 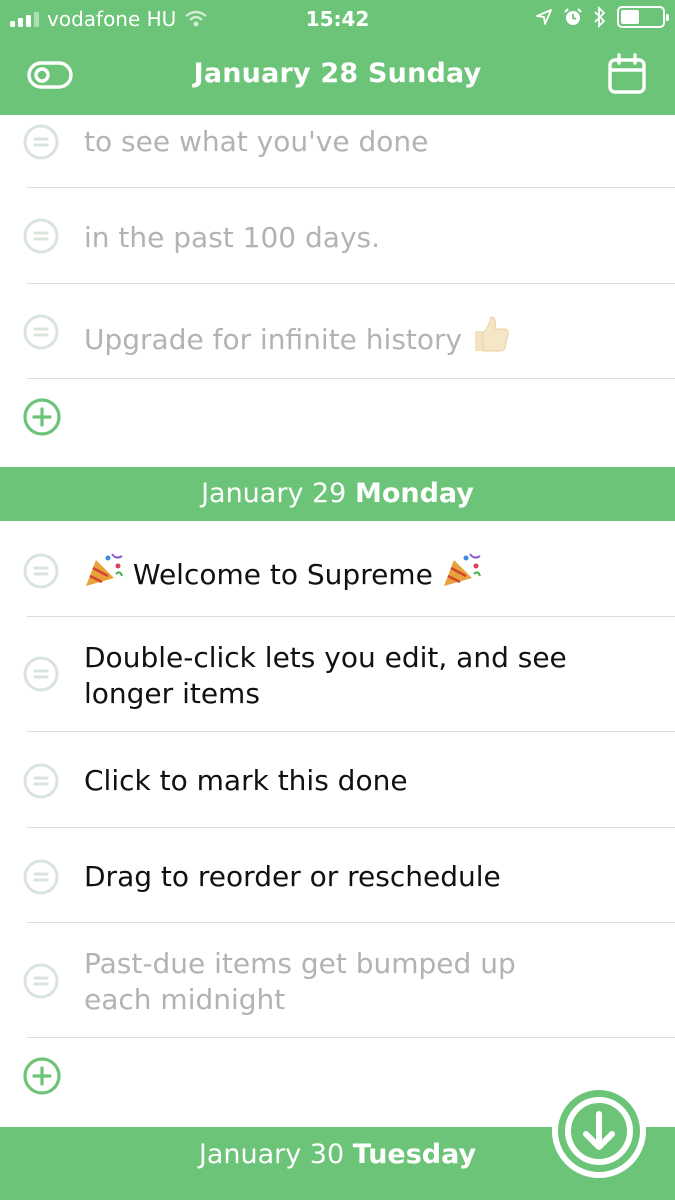 I want to click on list-item: Upgrade for infinite history, so click(x=337, y=331).